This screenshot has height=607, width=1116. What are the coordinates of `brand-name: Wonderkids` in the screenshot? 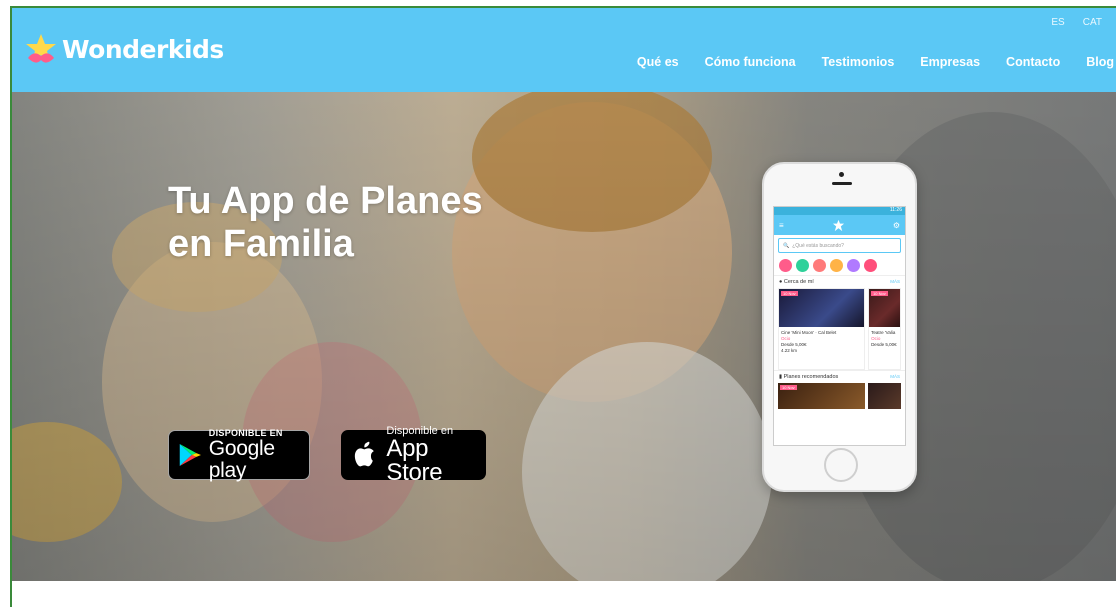 It's located at (143, 49).